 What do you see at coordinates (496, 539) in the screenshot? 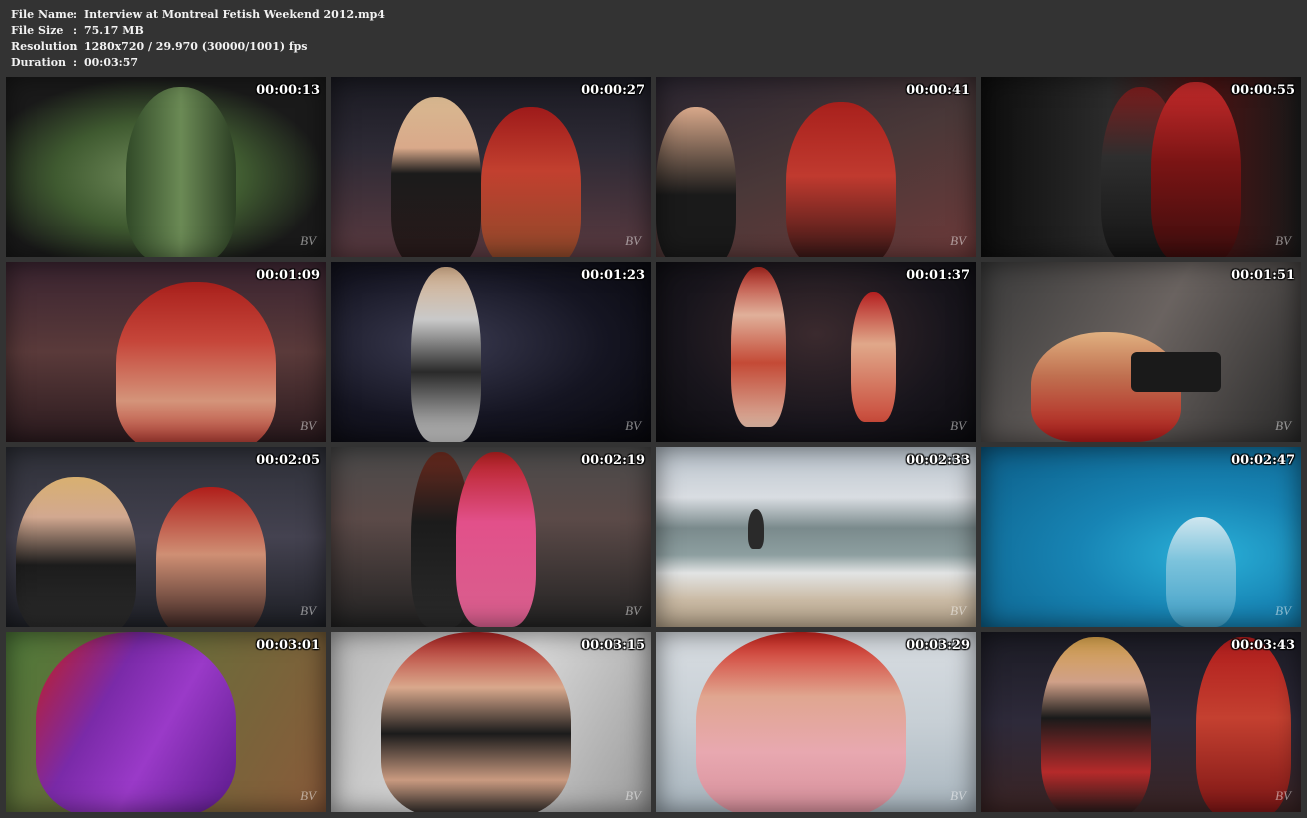
I see `pink-dress-figure` at bounding box center [496, 539].